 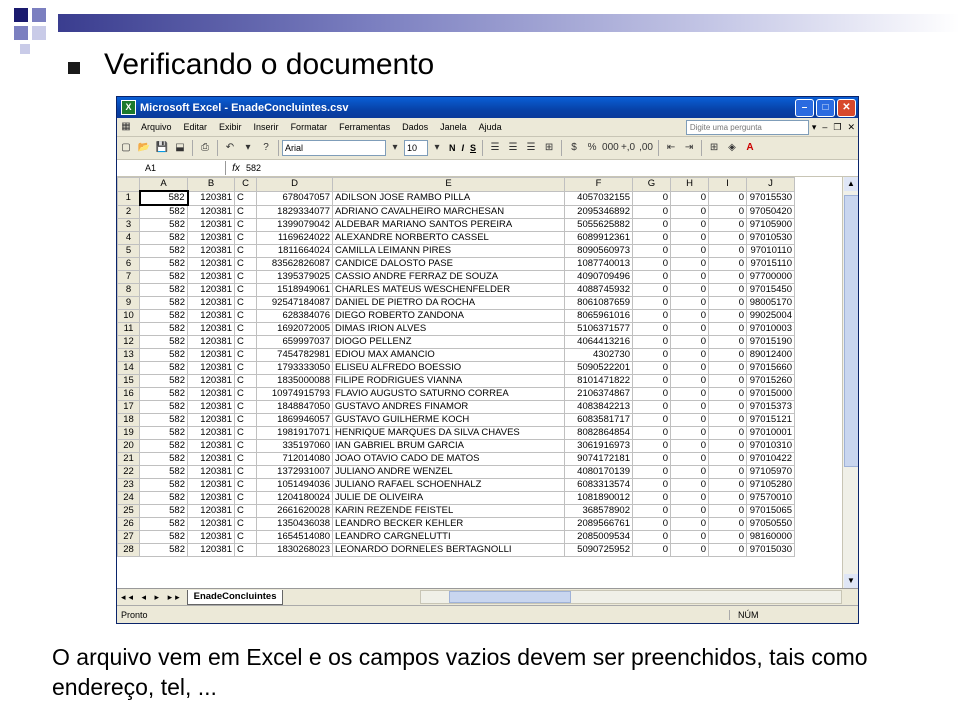 I want to click on cell: 97015660, so click(x=770, y=368).